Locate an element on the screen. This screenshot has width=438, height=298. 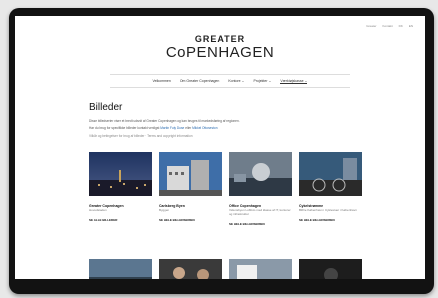
util-link: Greater is located at coordinates (371, 26).